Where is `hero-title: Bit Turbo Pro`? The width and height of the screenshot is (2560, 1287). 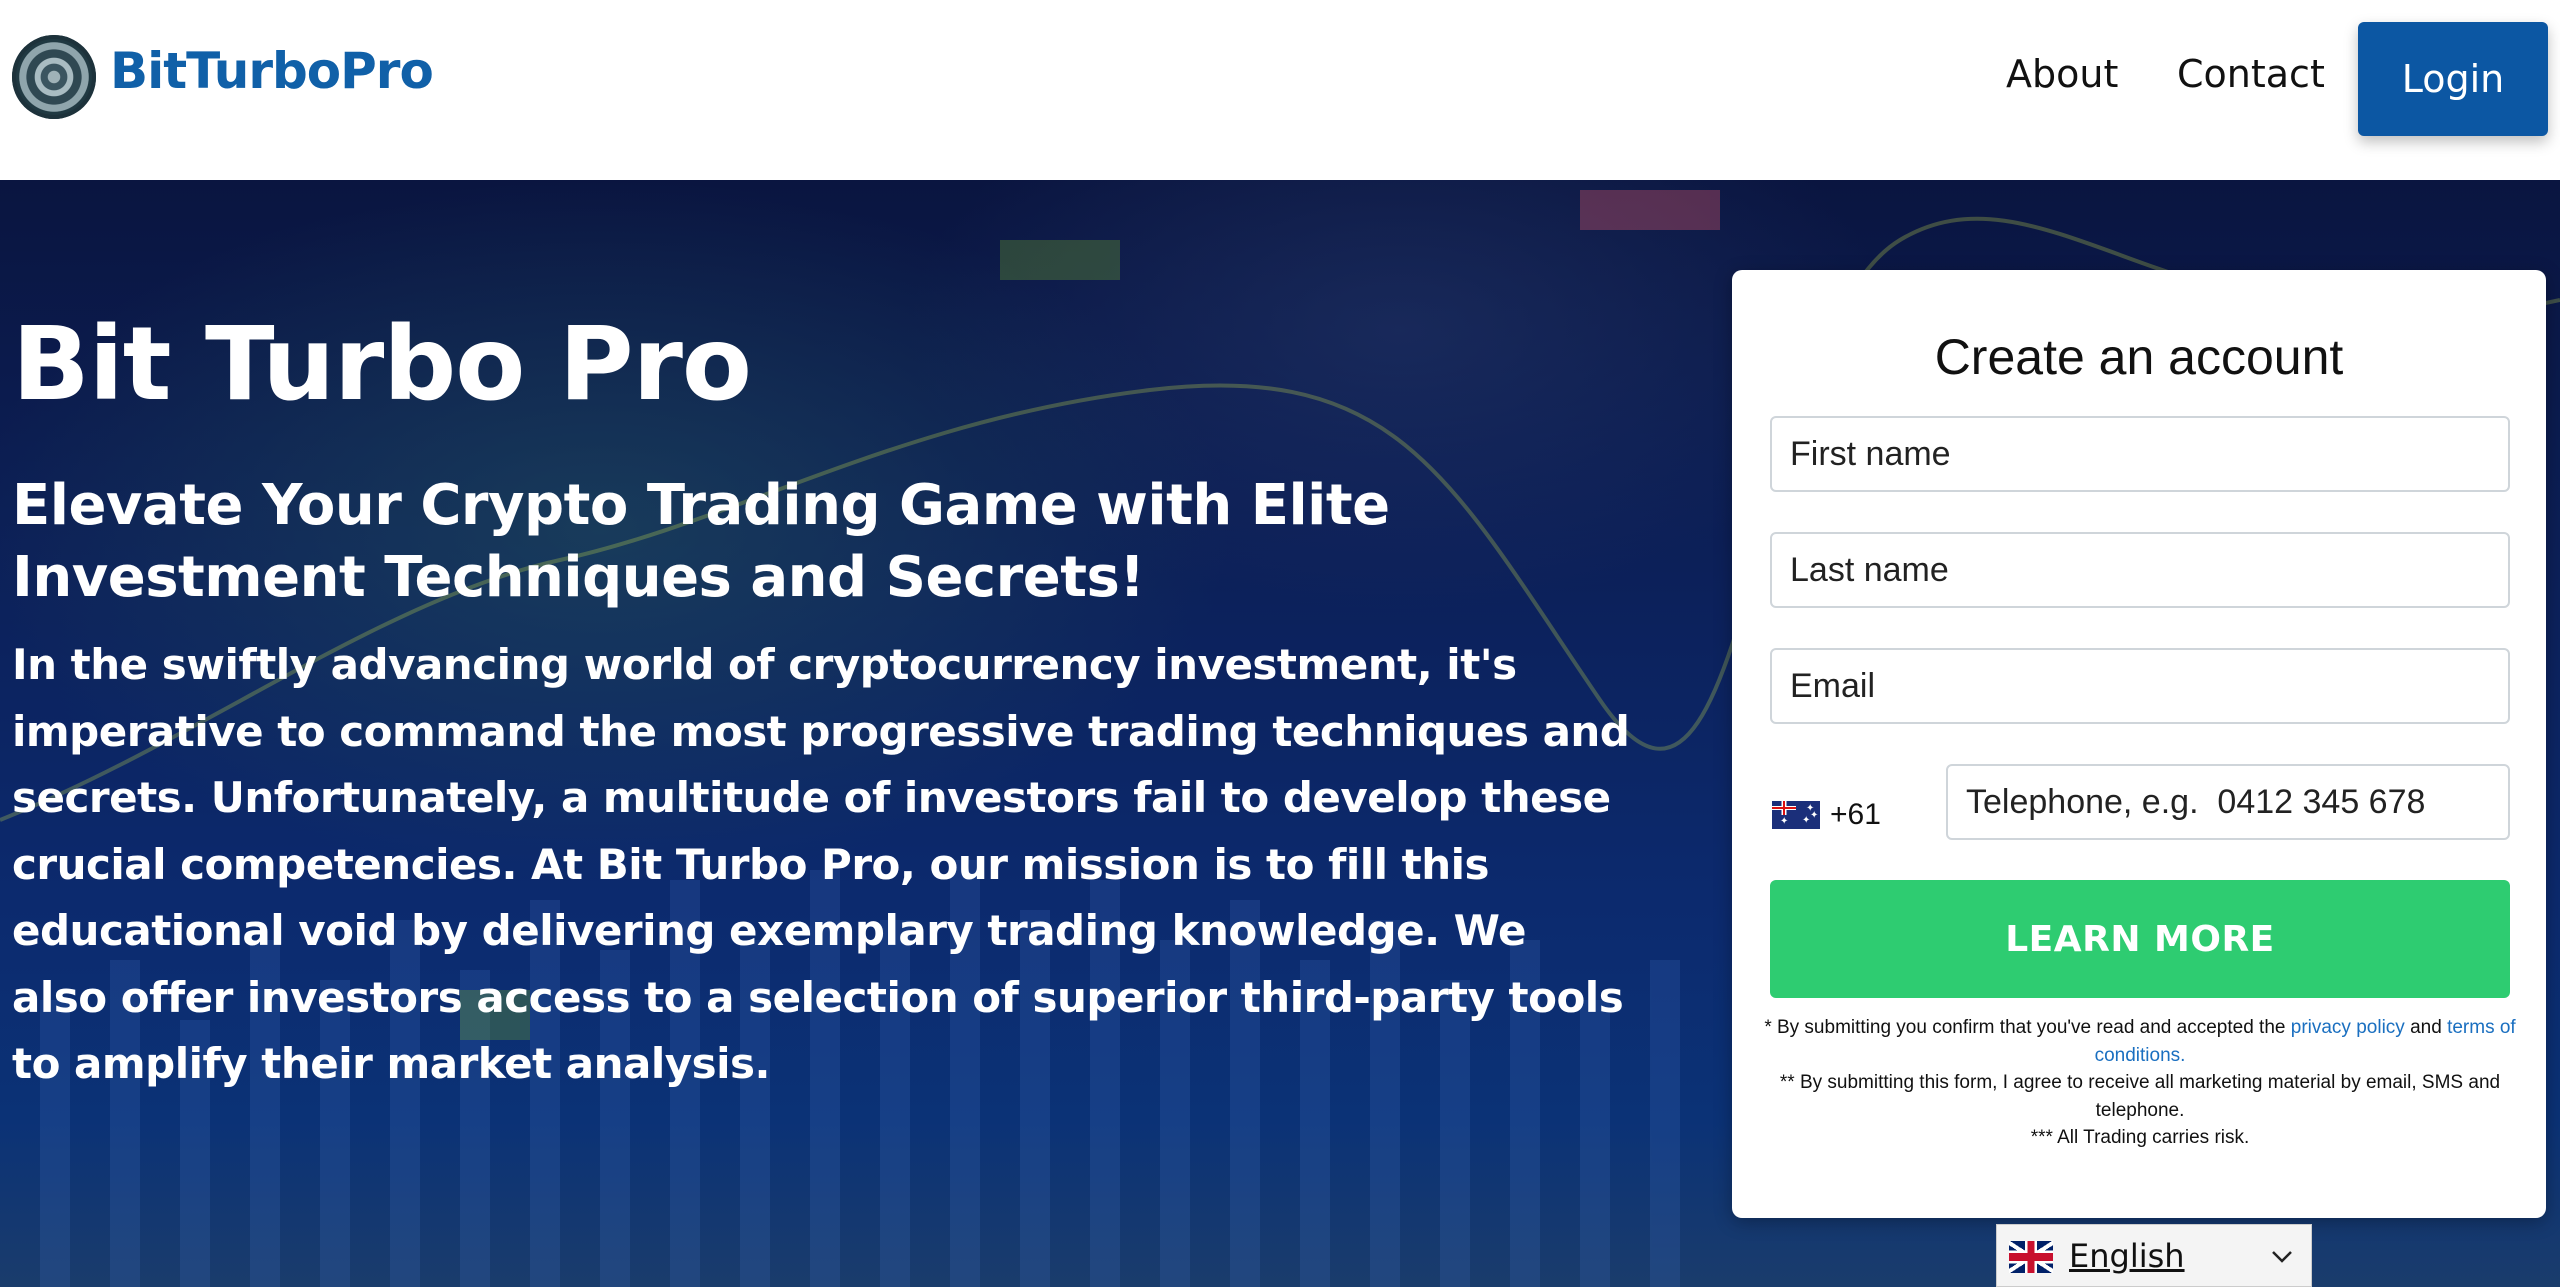
hero-title: Bit Turbo Pro is located at coordinates (382, 364).